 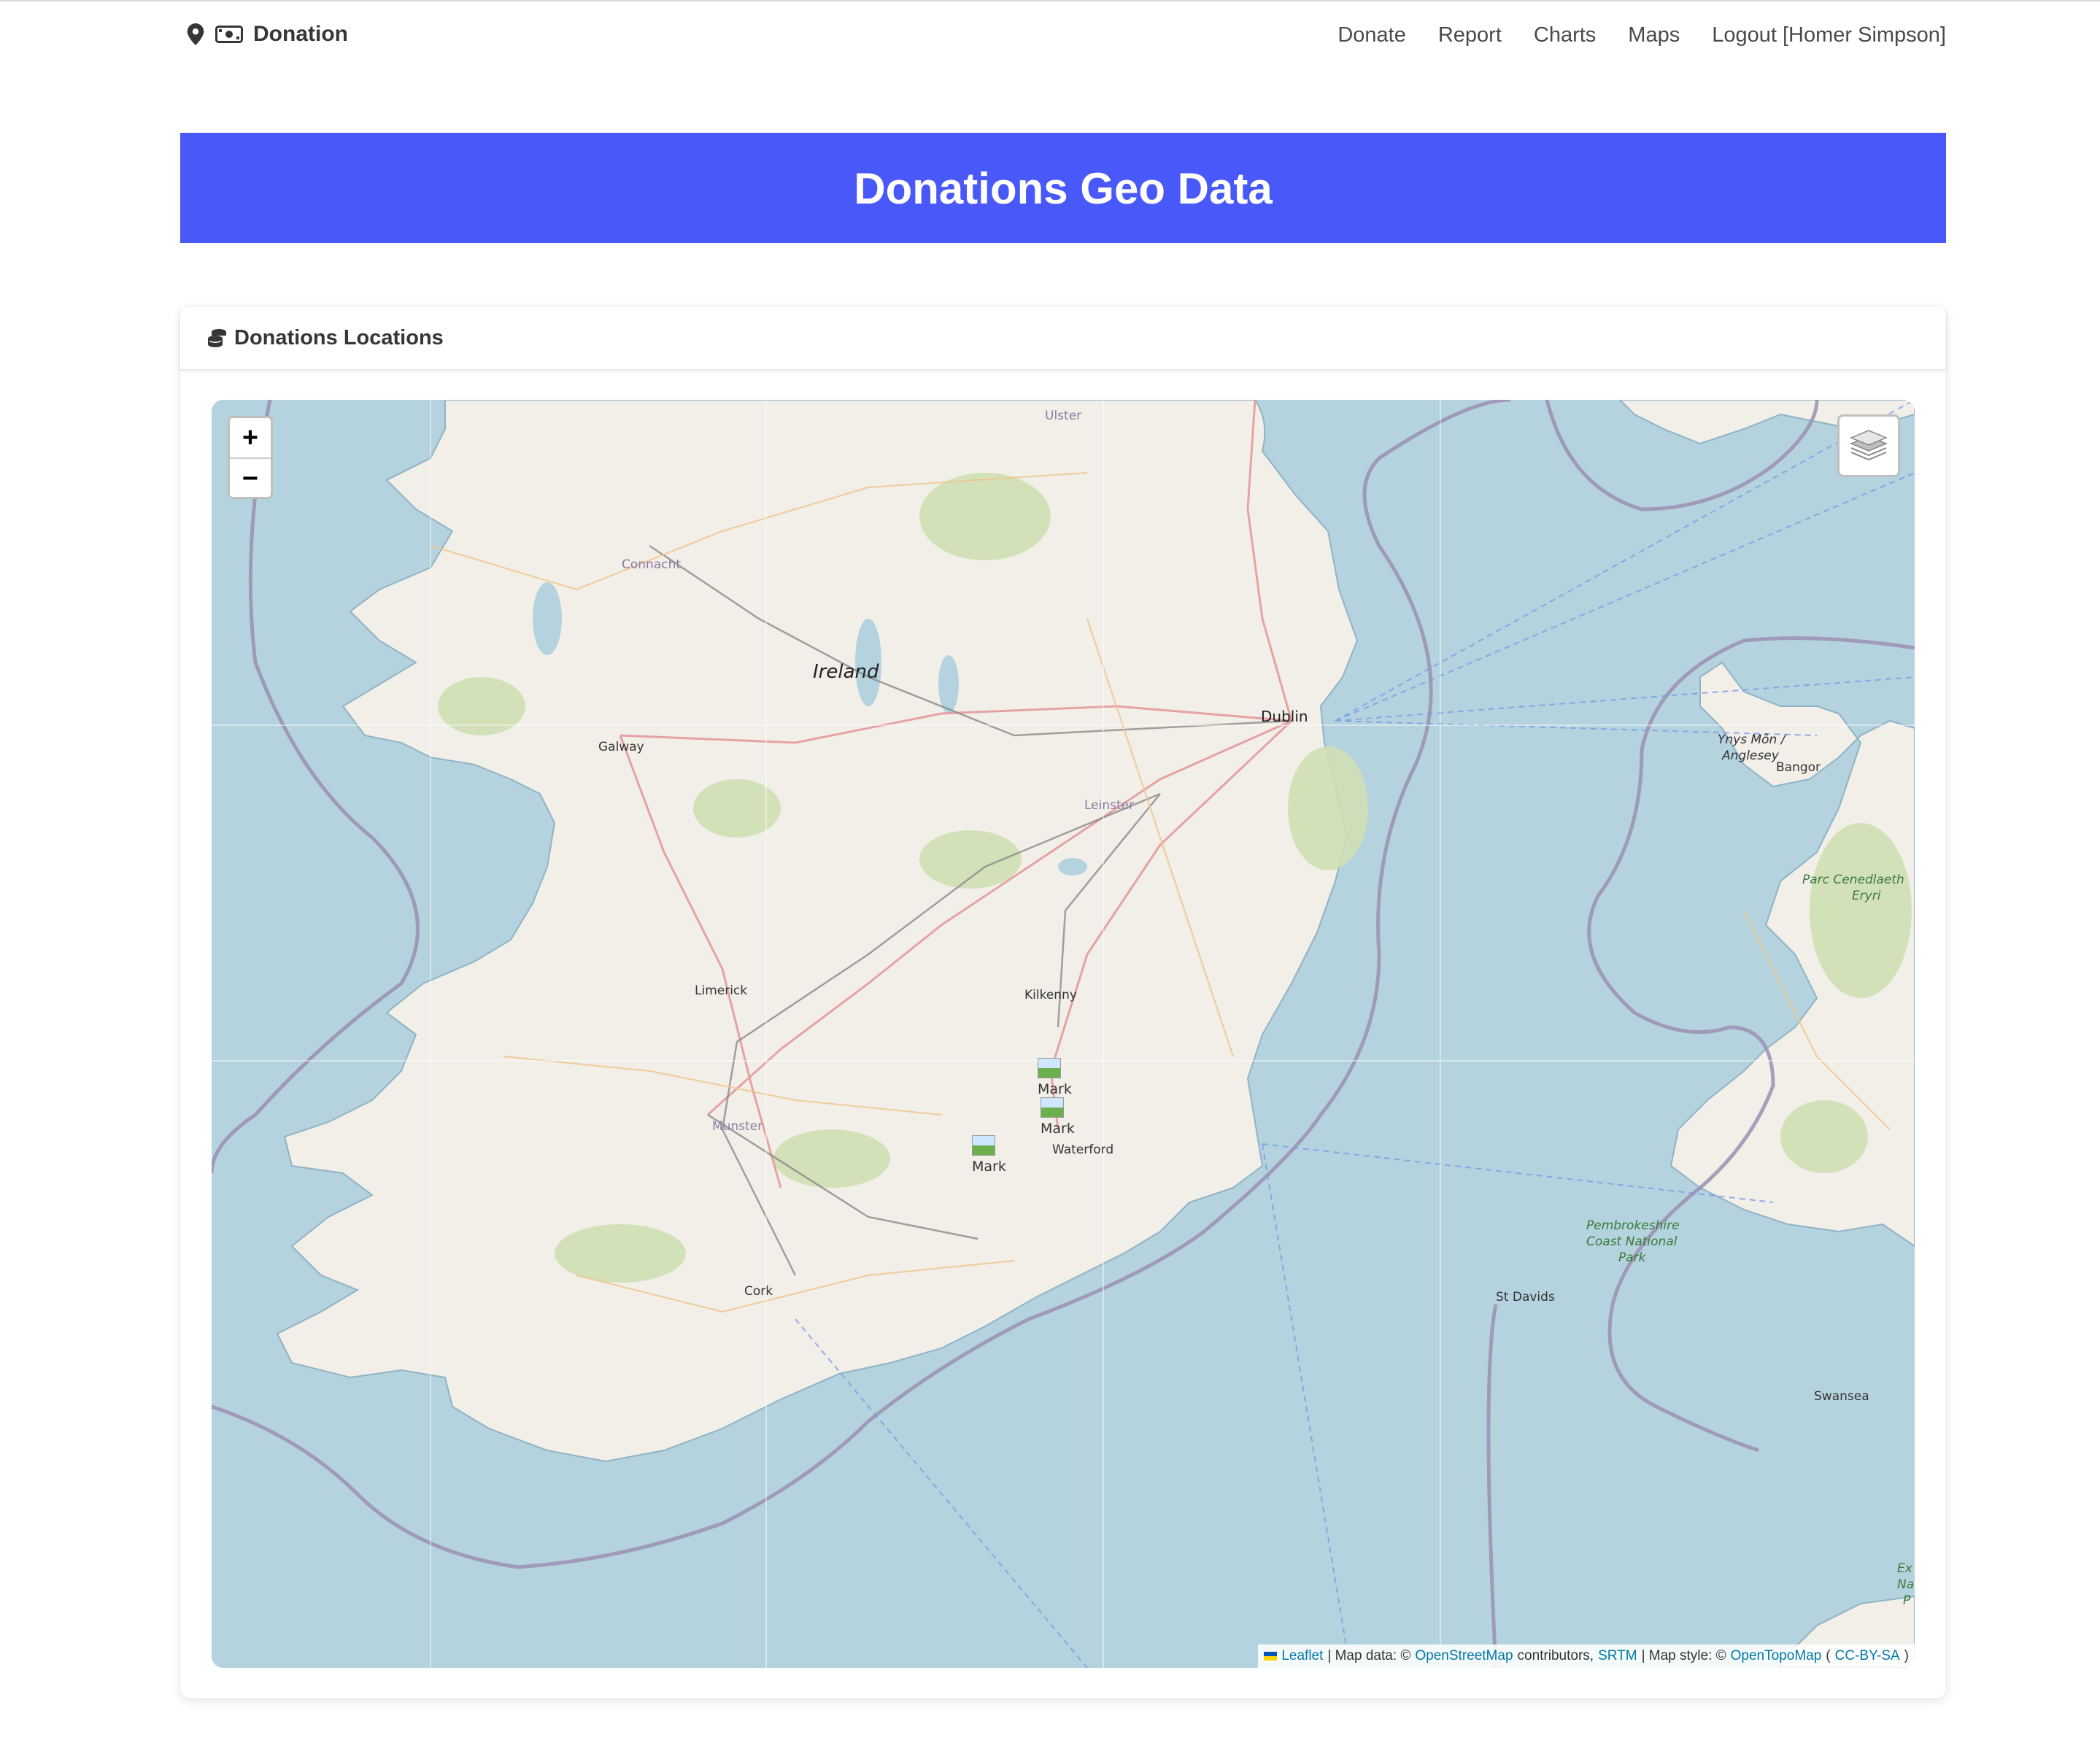 I want to click on nav-logout-link: Logout [Homer Simpson], so click(x=1829, y=35).